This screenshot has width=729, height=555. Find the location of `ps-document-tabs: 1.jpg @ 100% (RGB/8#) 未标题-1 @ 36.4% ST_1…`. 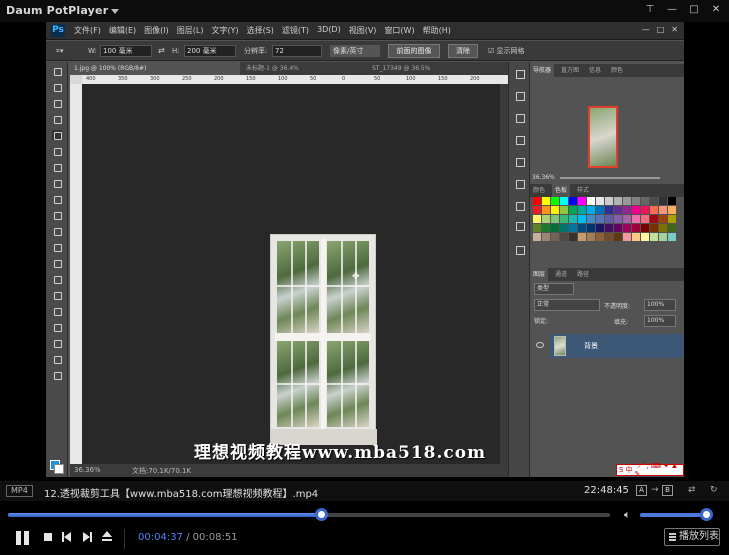

ps-document-tabs: 1.jpg @ 100% (RGB/8#) 未标题-1 @ 36.4% ST_1… is located at coordinates (289, 68).